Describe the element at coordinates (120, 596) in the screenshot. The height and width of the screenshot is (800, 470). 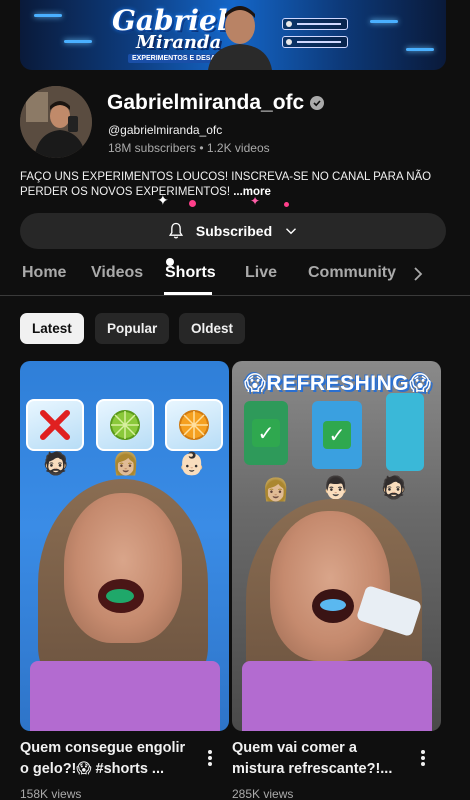
I see `green-ice-shape` at that location.